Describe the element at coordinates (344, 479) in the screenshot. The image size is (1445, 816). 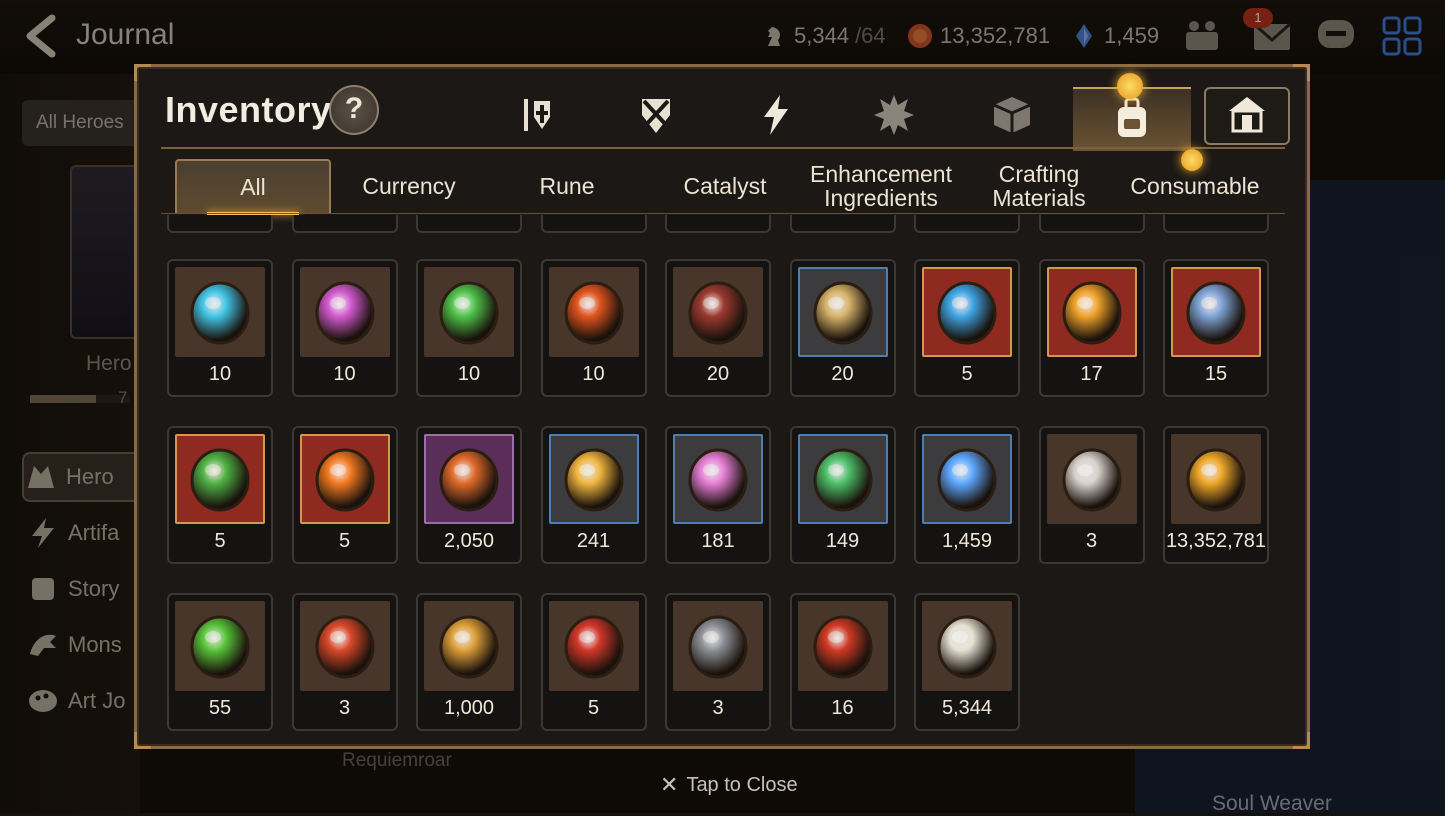
I see `flame-charm-icon` at that location.